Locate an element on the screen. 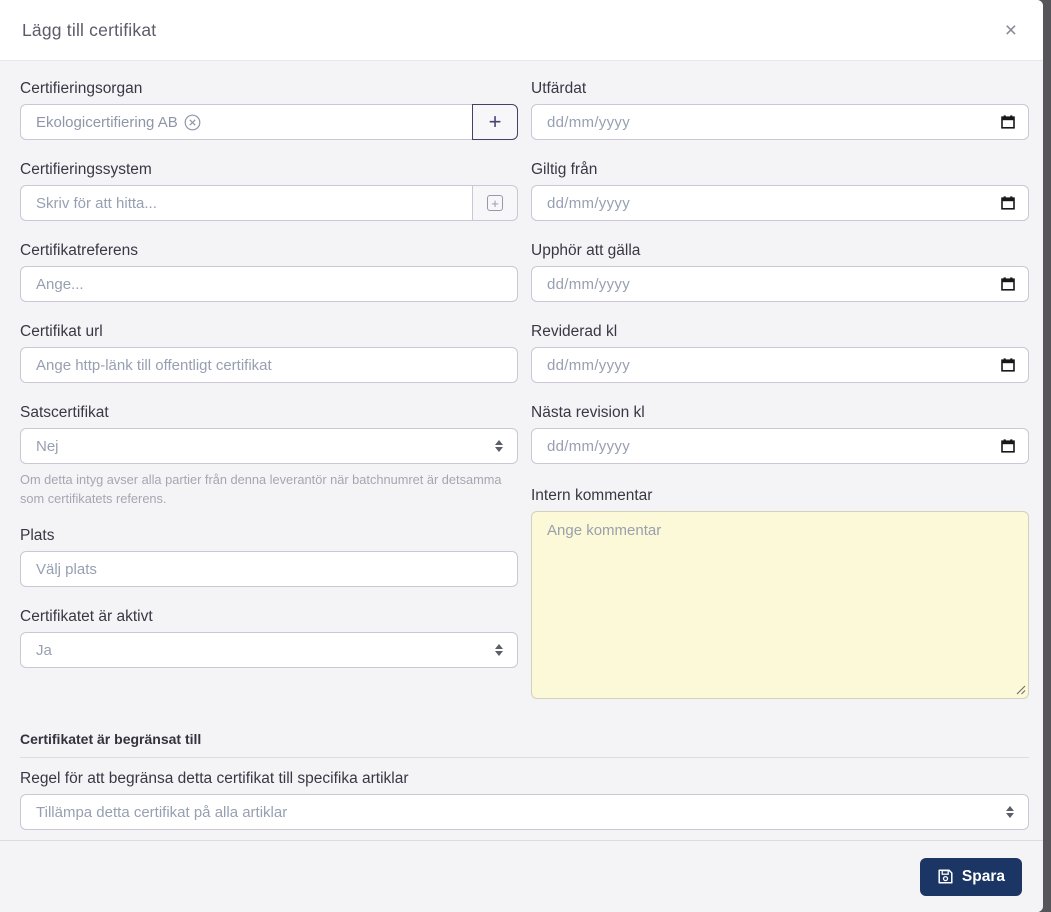 Image resolution: width=1051 pixels, height=912 pixels. modal-footer: Spara is located at coordinates (521, 876).